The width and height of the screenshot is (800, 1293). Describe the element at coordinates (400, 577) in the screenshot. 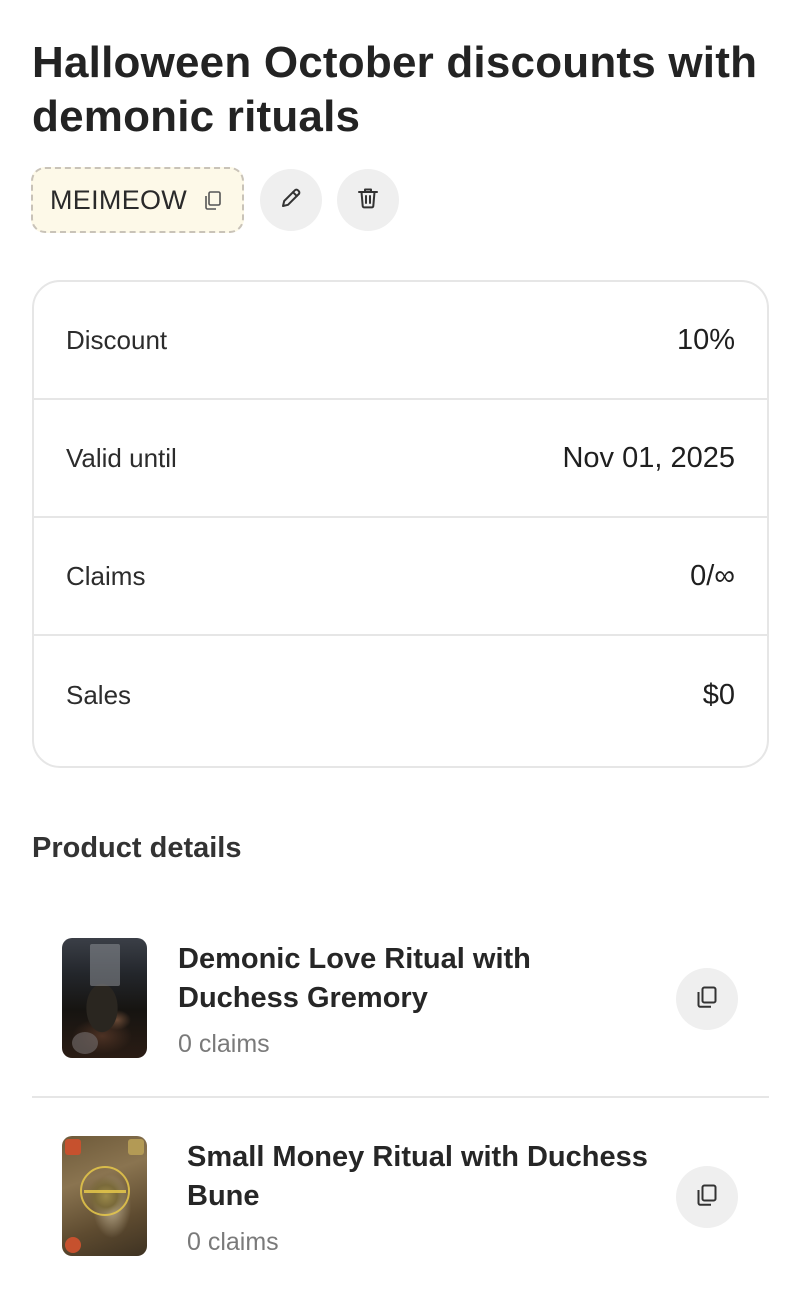

I see `stat-row-claims: Claims 0/∞` at that location.